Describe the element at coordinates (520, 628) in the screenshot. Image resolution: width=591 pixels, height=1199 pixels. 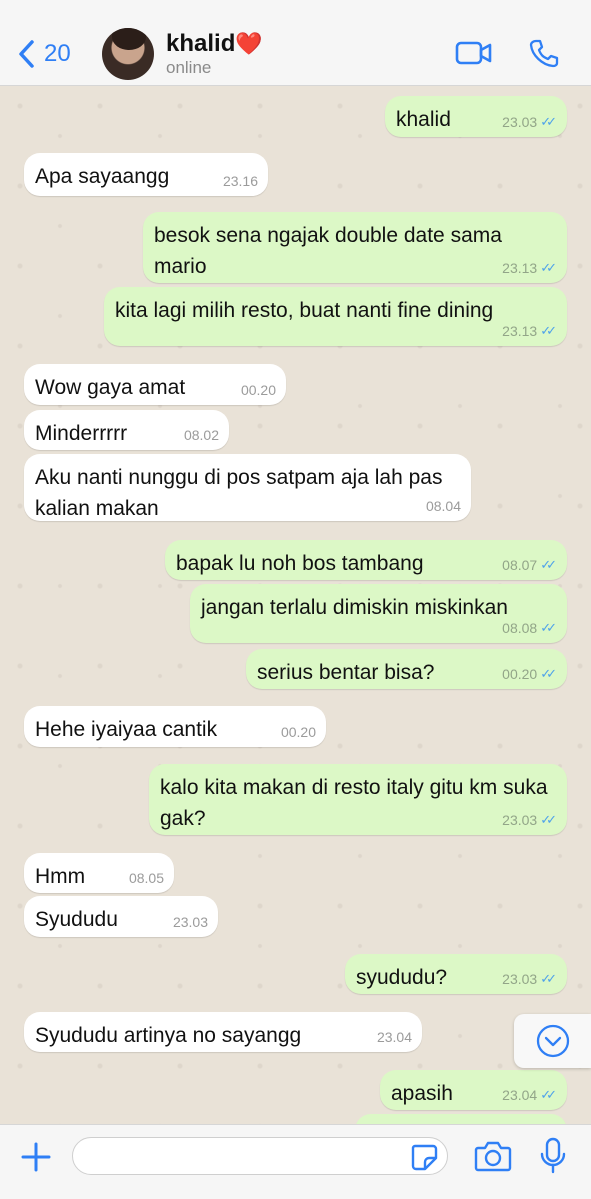
I see `message-time: 08.08` at that location.